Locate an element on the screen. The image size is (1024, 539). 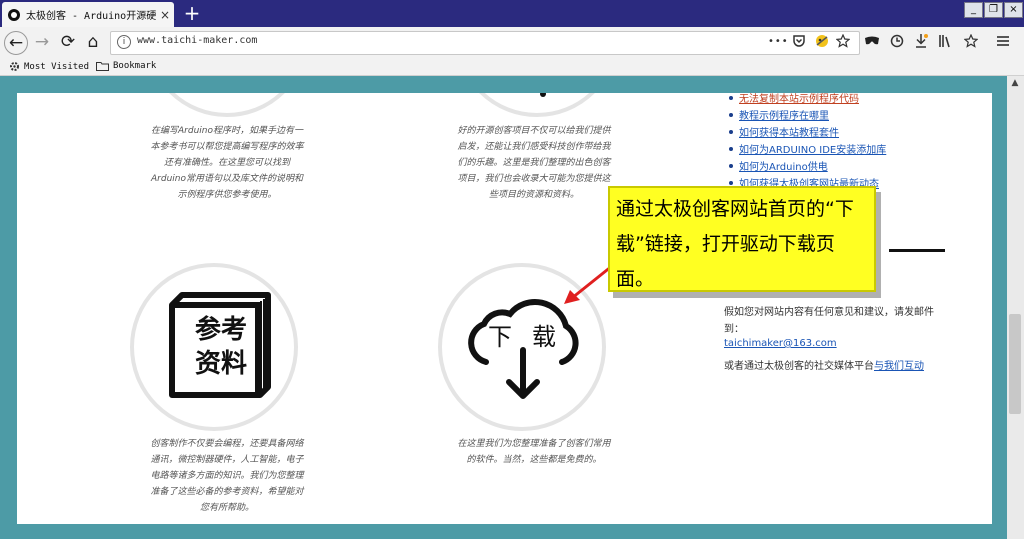
list-item: 如何为Arduino供电 is located at coordinates (807, 165).